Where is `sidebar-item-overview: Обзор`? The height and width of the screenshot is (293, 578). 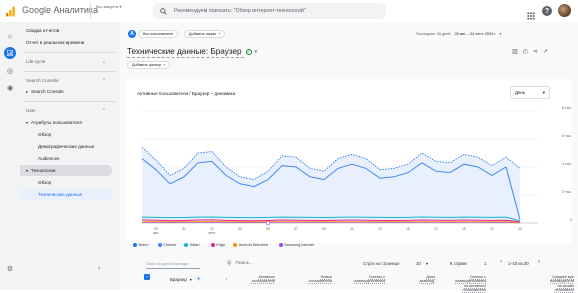
sidebar-item-overview: Обзор is located at coordinates (70, 134).